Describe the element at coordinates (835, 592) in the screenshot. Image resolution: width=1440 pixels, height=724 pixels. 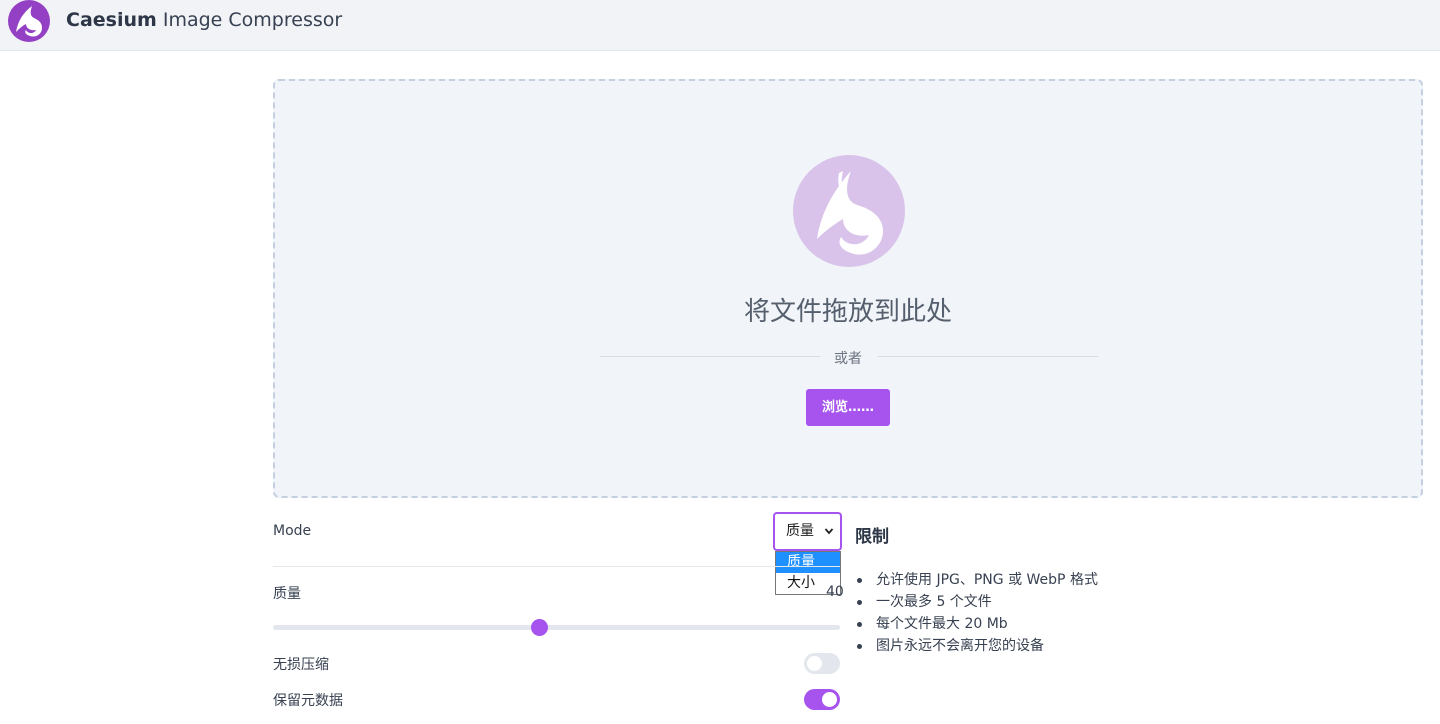
I see `quality-value: 40` at that location.